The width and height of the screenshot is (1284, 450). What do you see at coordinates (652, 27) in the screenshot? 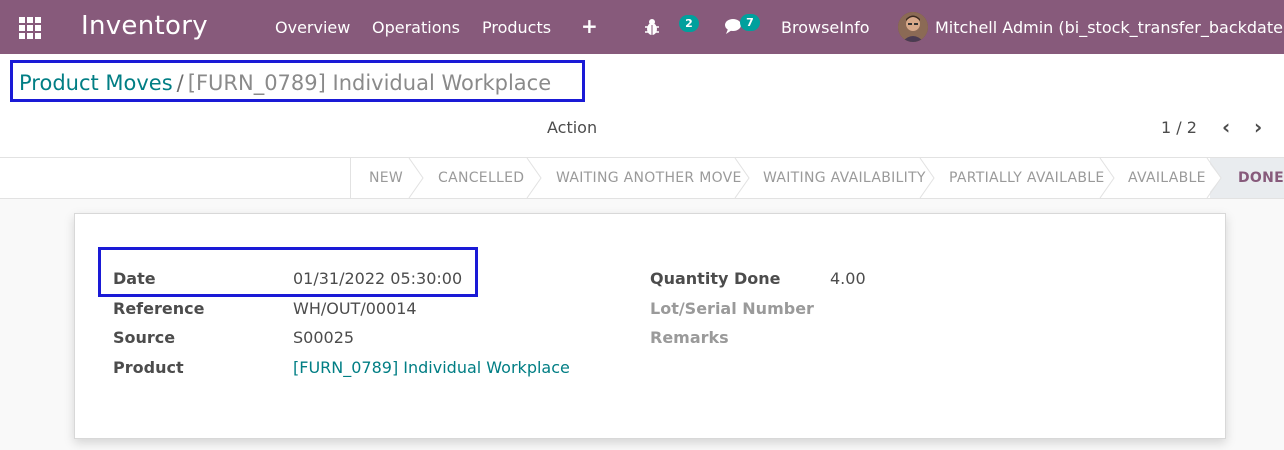
I see `bug-icon` at bounding box center [652, 27].